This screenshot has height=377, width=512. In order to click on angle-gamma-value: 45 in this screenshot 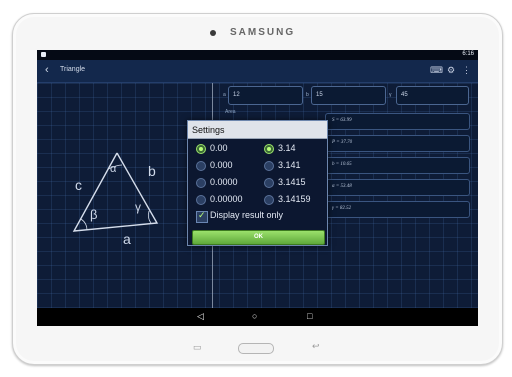, I will do `click(404, 95)`.